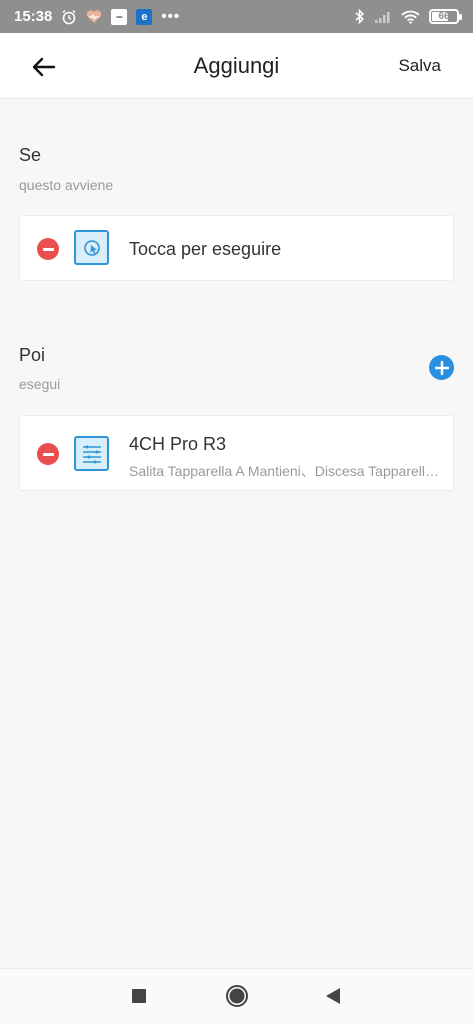 The width and height of the screenshot is (473, 1024). Describe the element at coordinates (48, 454) in the screenshot. I see `remove-action-button` at that location.